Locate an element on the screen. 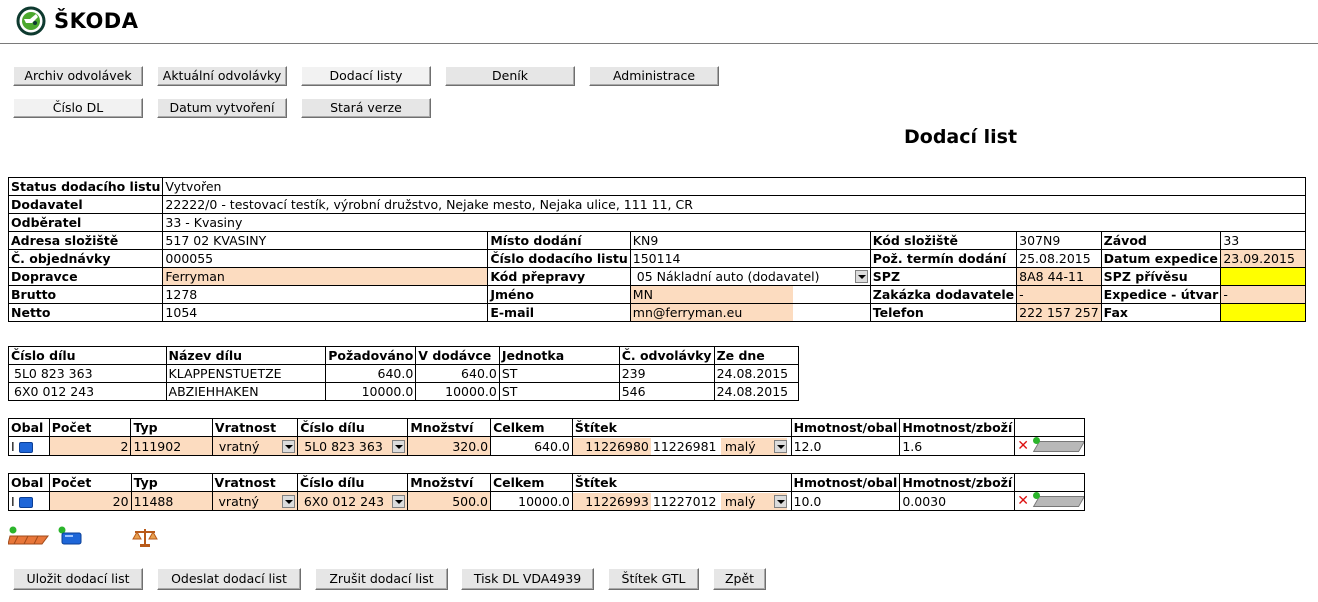  telefon-field: 222 157 257 is located at coordinates (1059, 312).